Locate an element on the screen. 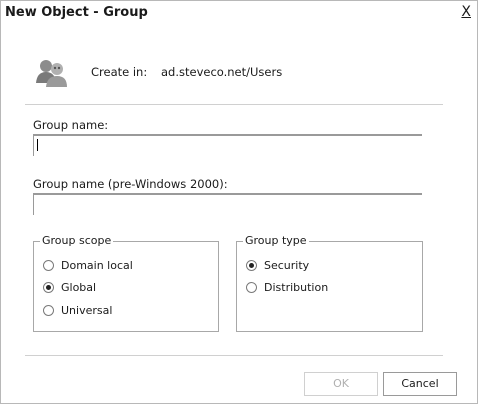  scope-domain-local-option: Domain local is located at coordinates (88, 265).